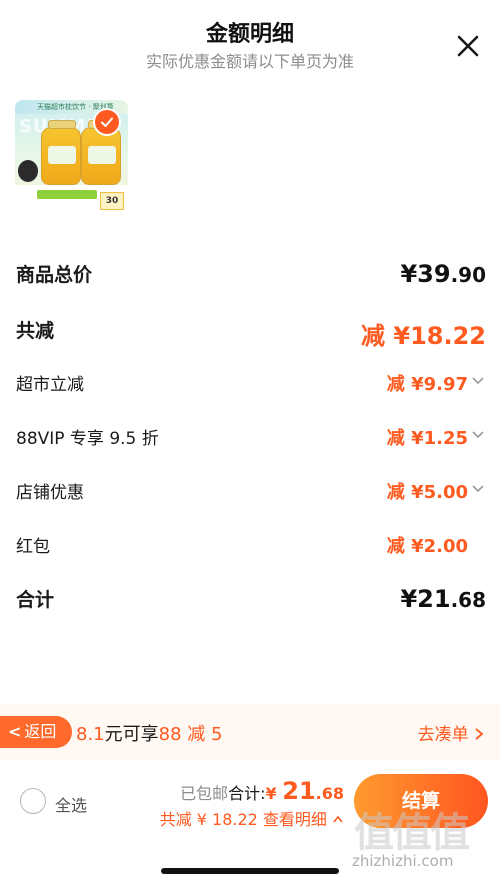  I want to click on row-value: 减 ¥9.97, so click(436, 383).